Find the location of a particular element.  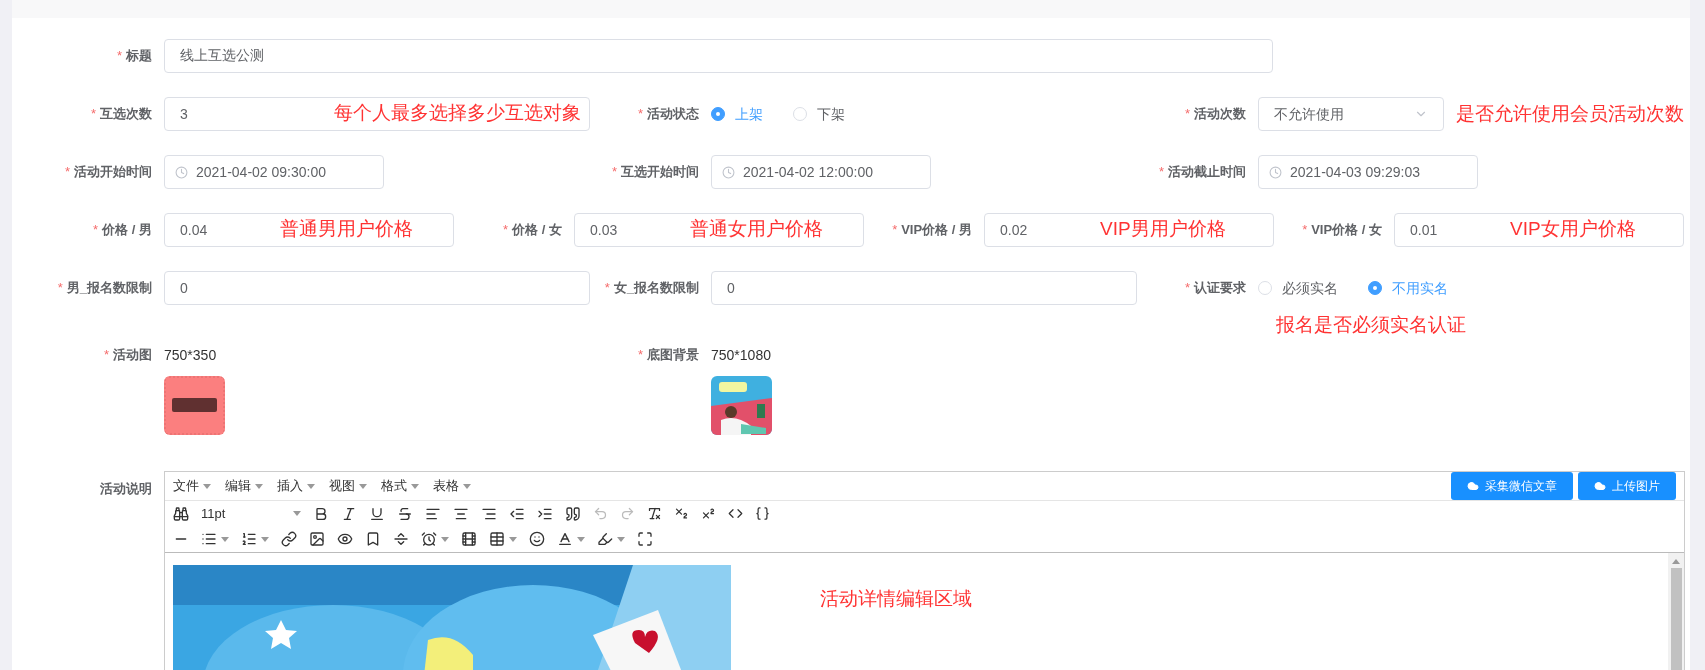

menu-item: 视图 is located at coordinates (348, 486).